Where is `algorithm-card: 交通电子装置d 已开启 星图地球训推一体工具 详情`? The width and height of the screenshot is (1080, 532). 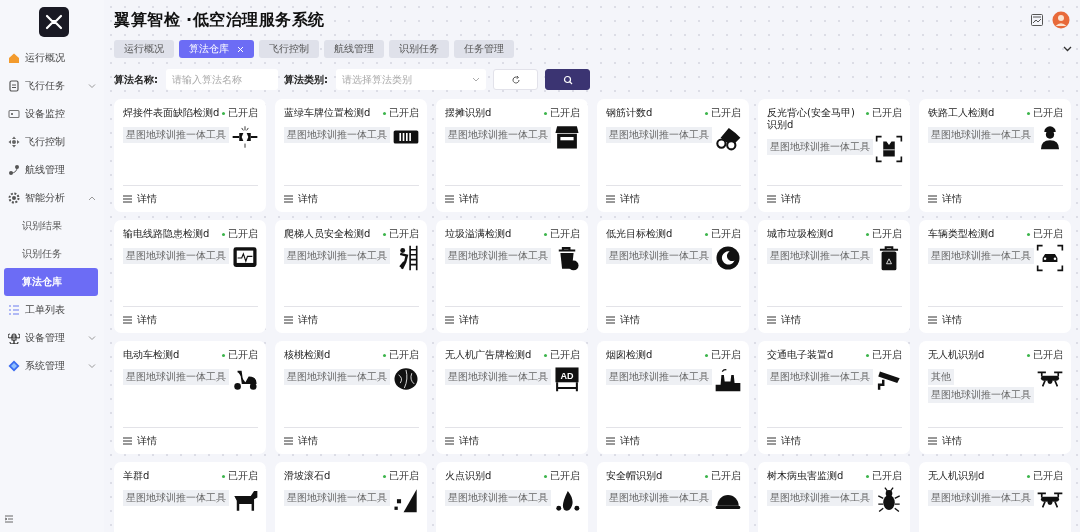 algorithm-card: 交通电子装置d 已开启 星图地球训推一体工具 详情 is located at coordinates (834, 397).